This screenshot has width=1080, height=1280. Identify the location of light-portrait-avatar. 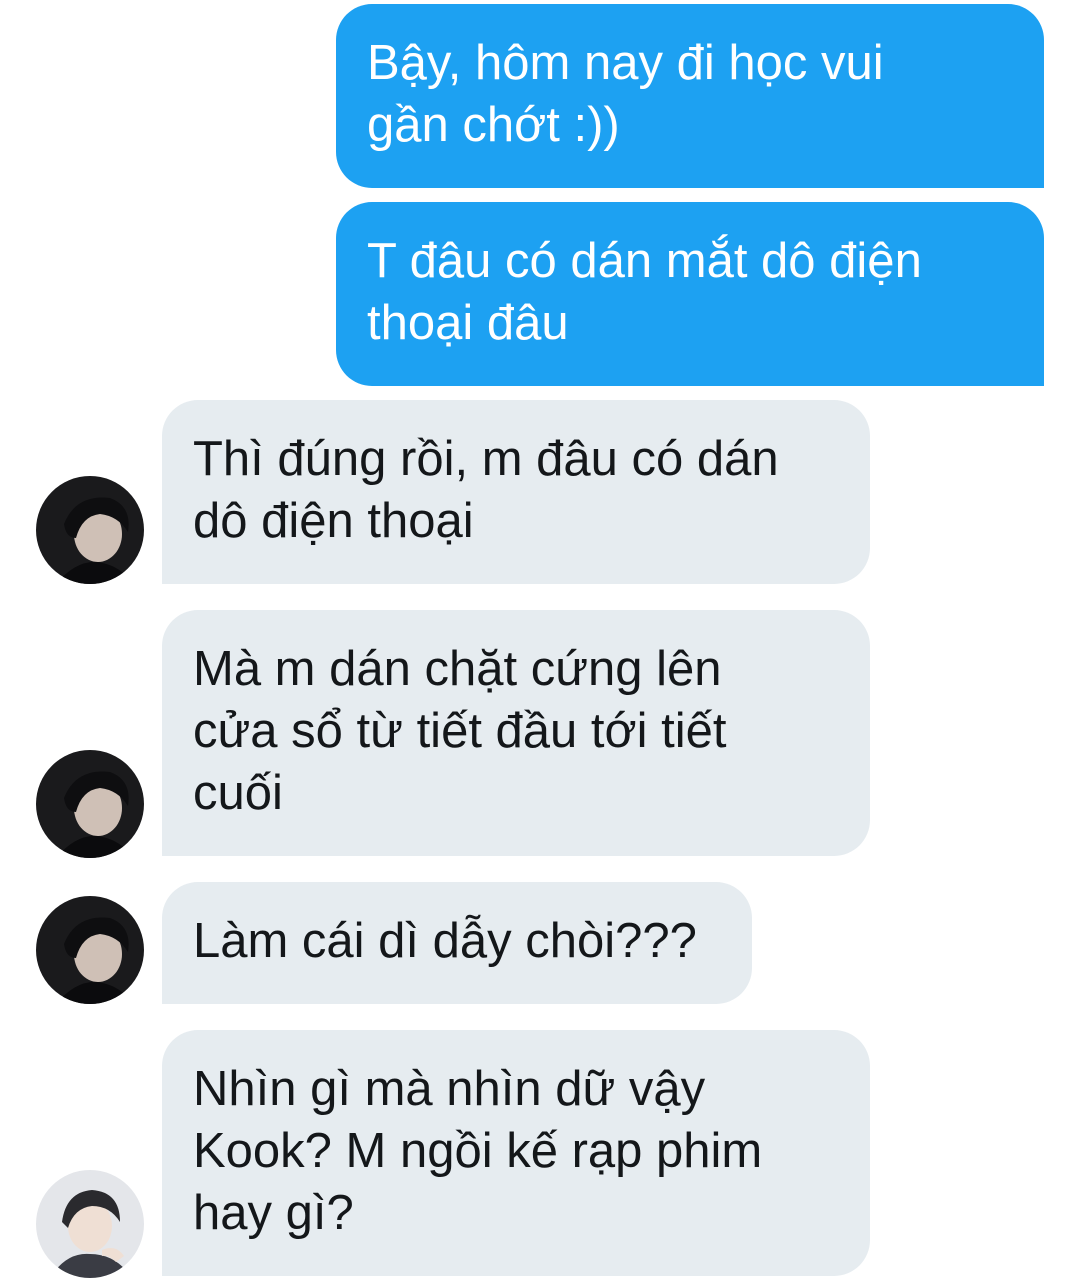
(90, 1224).